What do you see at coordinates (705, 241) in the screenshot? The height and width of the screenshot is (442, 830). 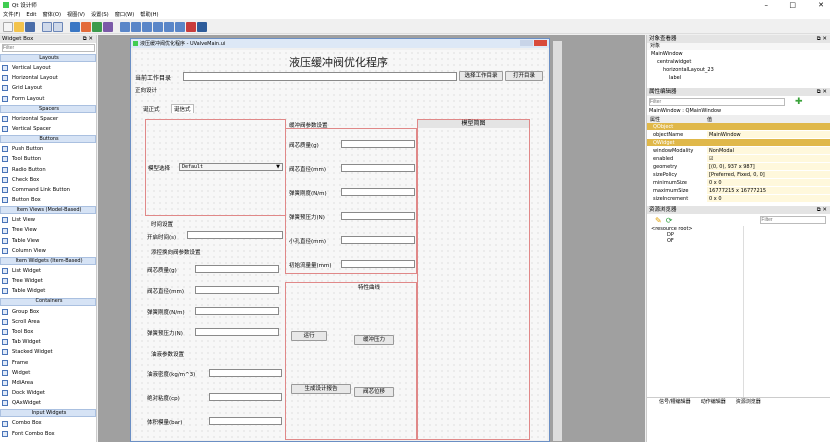 I see `resource-item: OF` at bounding box center [705, 241].